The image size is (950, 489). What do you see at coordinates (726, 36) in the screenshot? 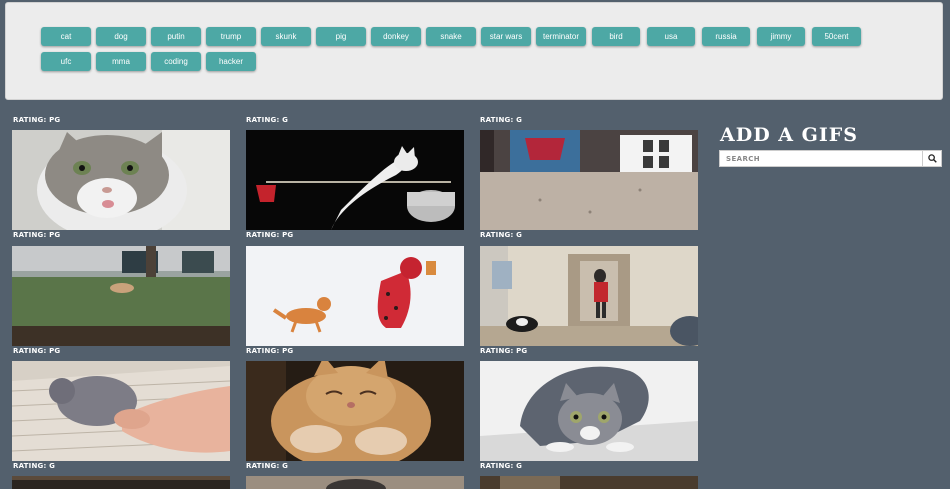
I see `tag-button-russia: russia` at bounding box center [726, 36].